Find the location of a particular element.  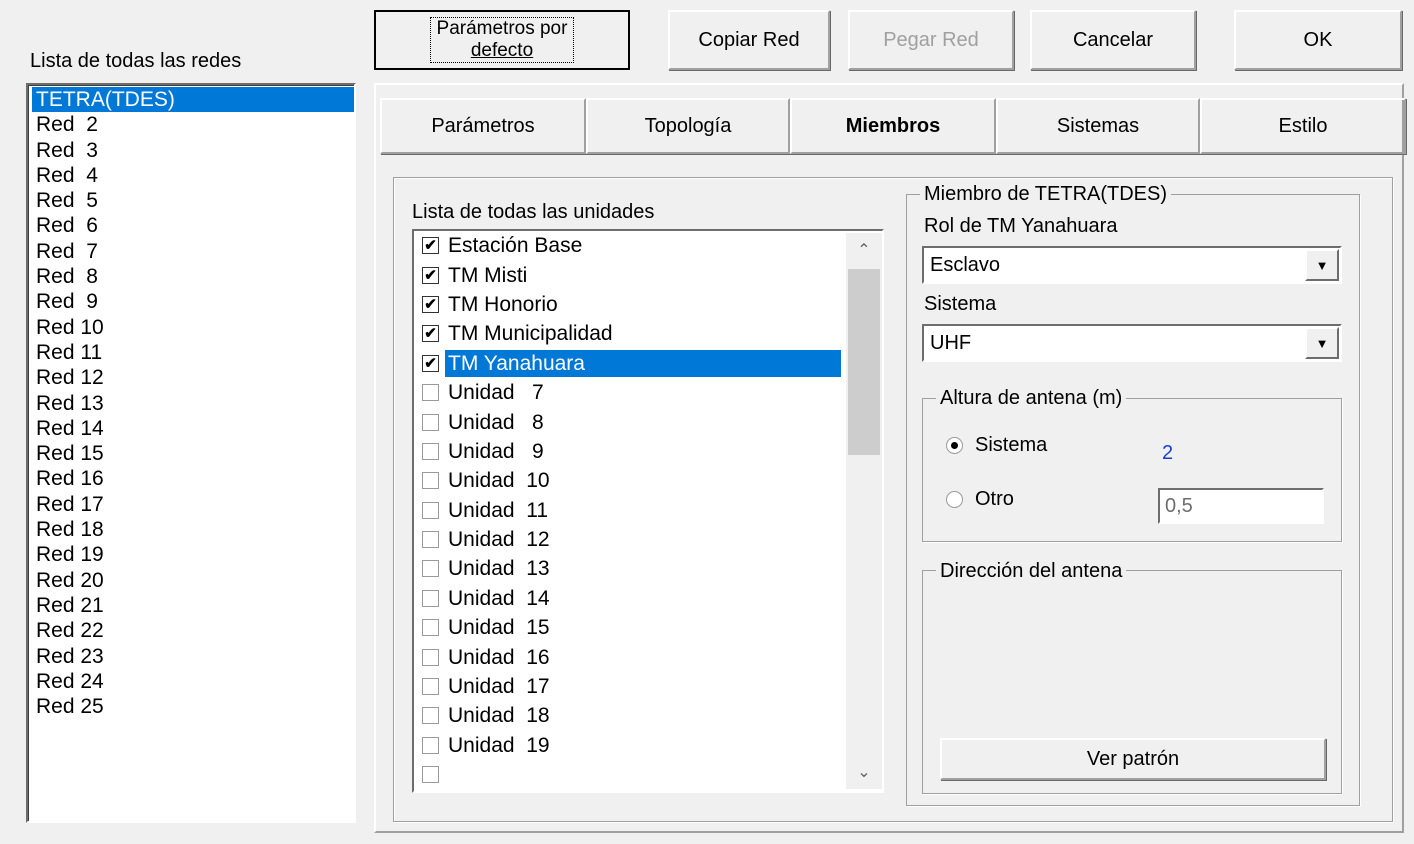

network-item: Red 21 is located at coordinates (194, 605).